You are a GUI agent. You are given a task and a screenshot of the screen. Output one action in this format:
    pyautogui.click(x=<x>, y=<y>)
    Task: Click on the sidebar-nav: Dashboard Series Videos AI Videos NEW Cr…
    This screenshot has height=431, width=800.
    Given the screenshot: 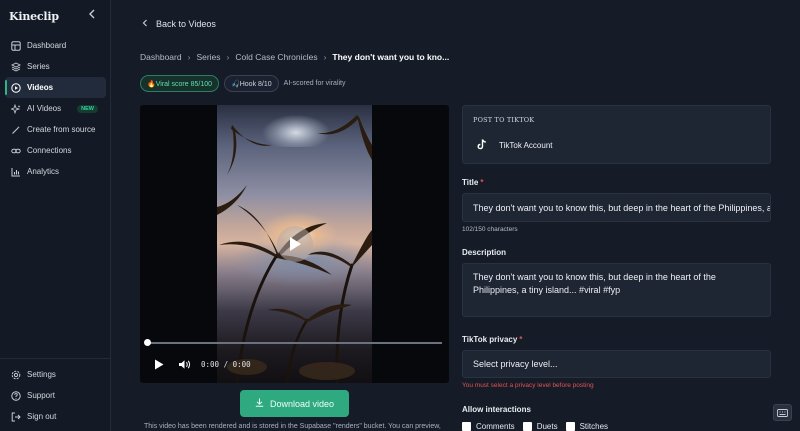 What is the action you would take?
    pyautogui.click(x=55, y=108)
    